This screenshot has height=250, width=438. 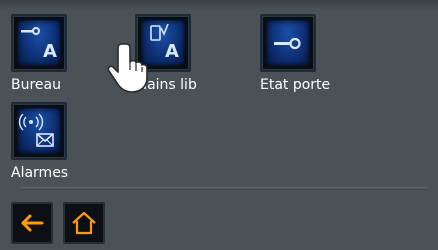 I want to click on alarm-mail-icon, so click(x=39, y=131).